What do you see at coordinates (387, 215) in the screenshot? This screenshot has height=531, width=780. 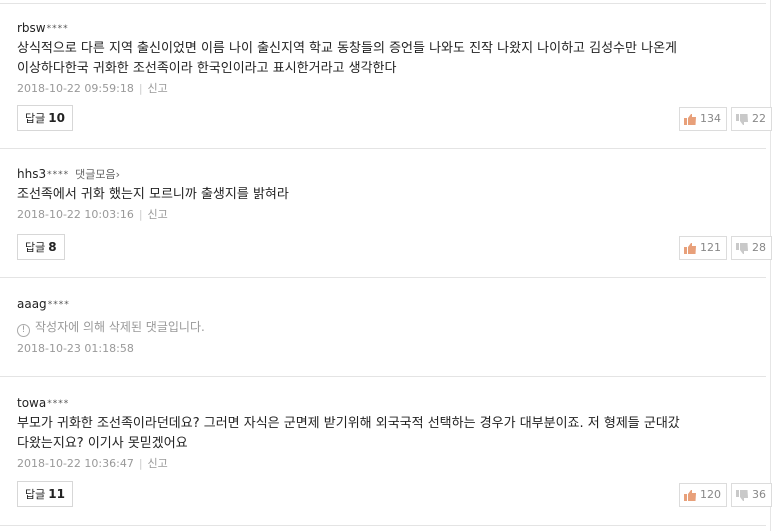 I see `comment-meta: 2018-10-22 10:03:16 | 신고` at bounding box center [387, 215].